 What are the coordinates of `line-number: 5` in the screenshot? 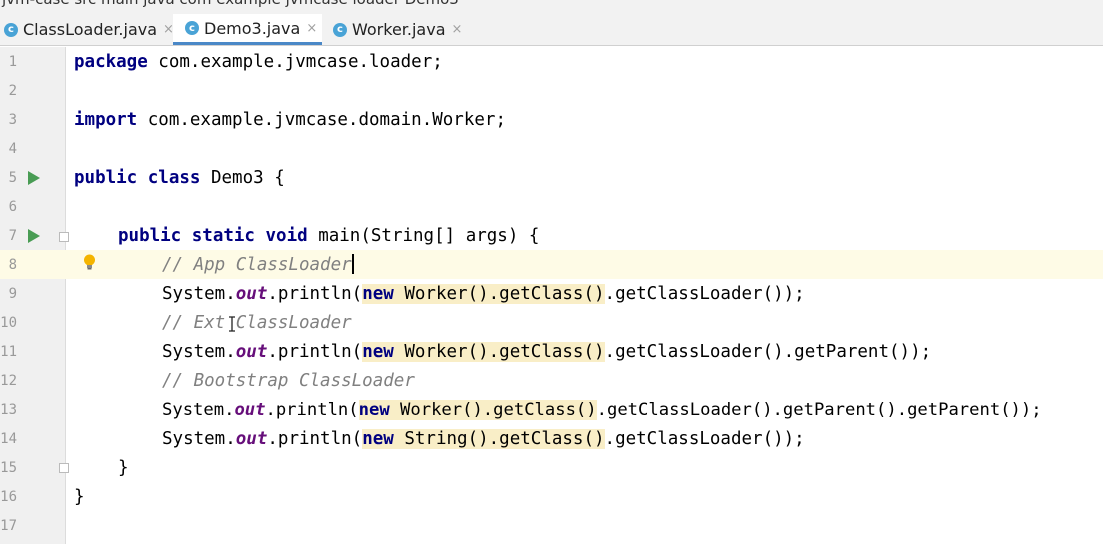 It's located at (12, 178).